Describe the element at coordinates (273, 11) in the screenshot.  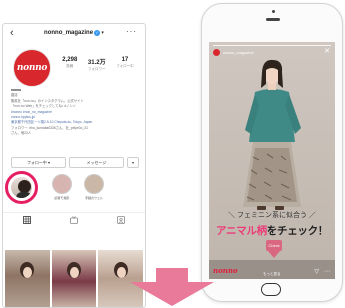
I see `front-camera` at that location.